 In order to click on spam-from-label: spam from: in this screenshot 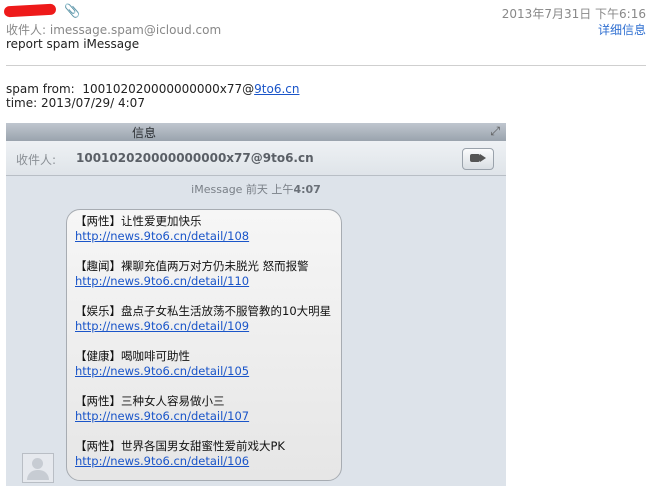, I will do `click(40, 89)`.